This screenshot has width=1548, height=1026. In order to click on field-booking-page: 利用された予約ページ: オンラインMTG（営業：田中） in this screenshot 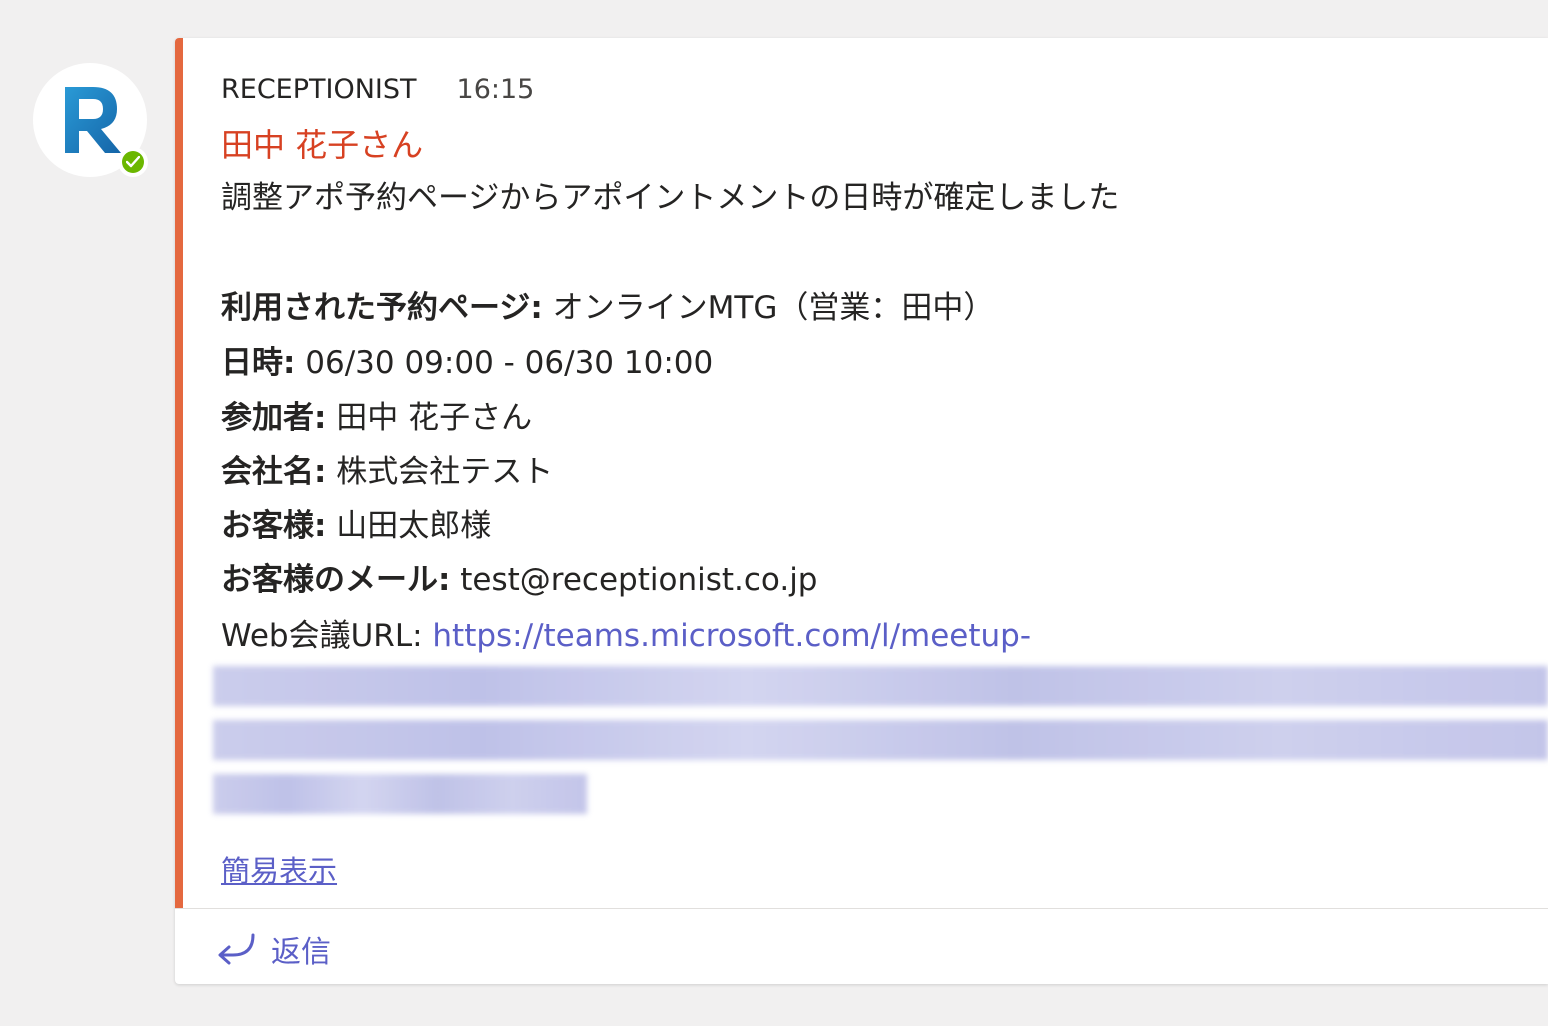, I will do `click(607, 304)`.